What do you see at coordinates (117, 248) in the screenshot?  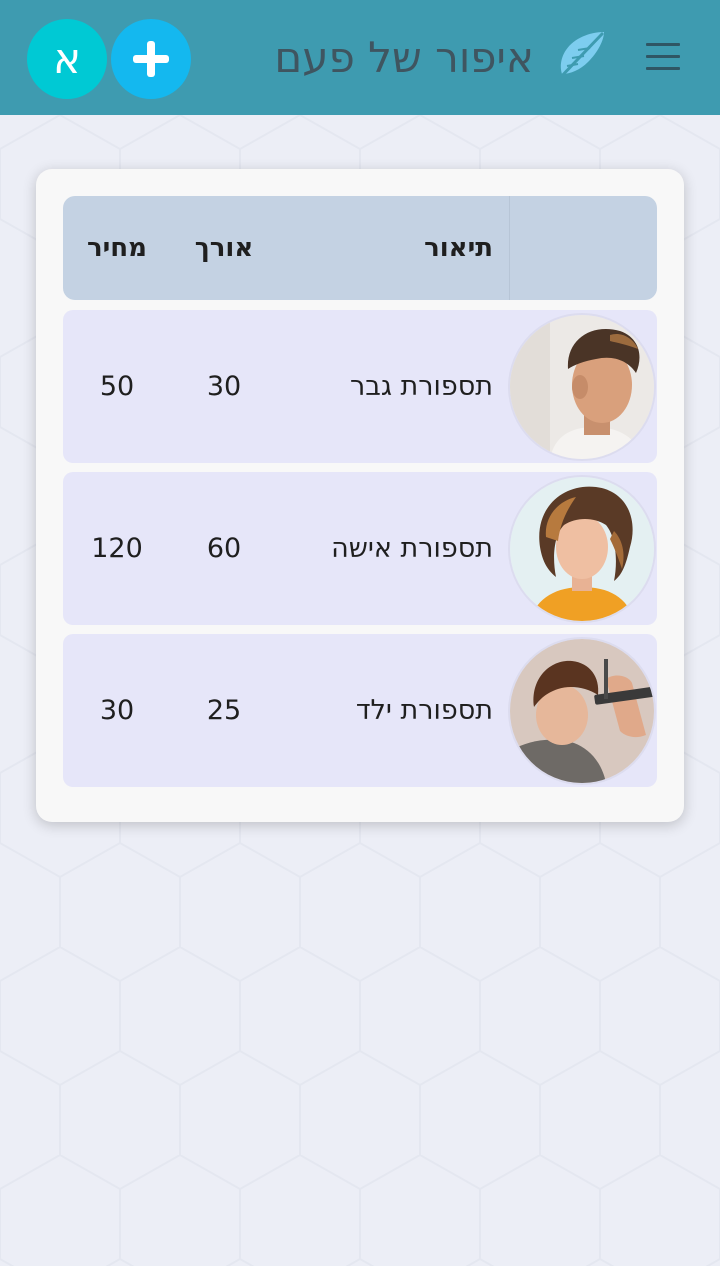 I see `column-header-price: מחיר` at bounding box center [117, 248].